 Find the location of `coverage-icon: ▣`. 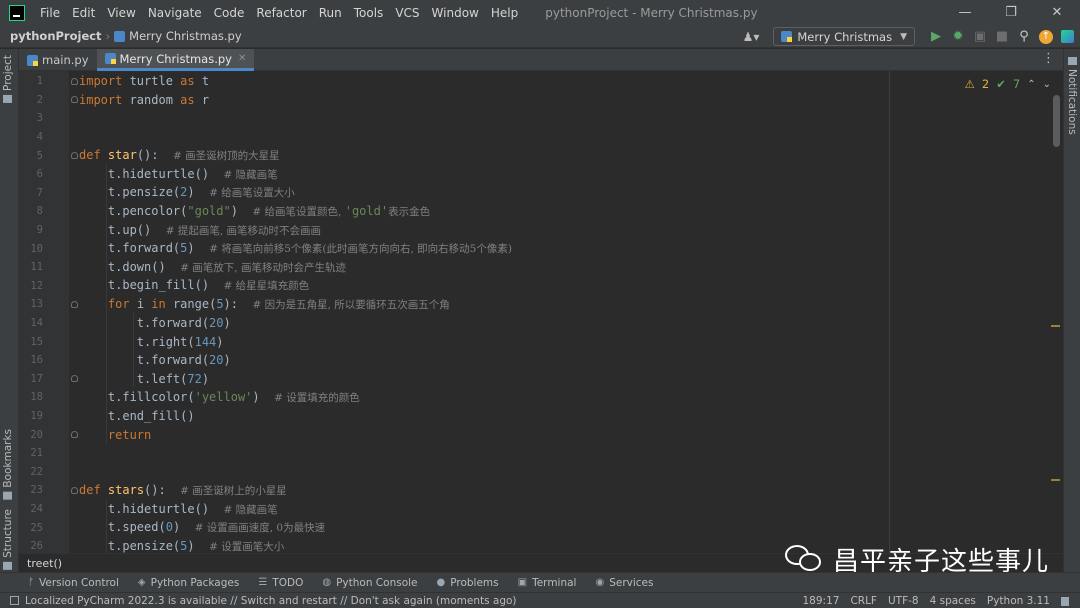

coverage-icon: ▣ is located at coordinates (980, 36).